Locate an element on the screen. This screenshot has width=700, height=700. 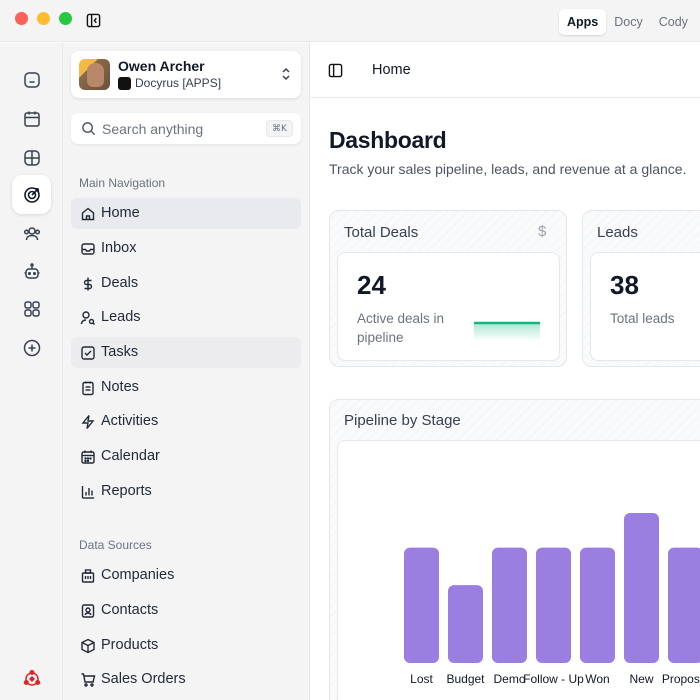
sidebar-item-leads: Leads is located at coordinates (186, 317).